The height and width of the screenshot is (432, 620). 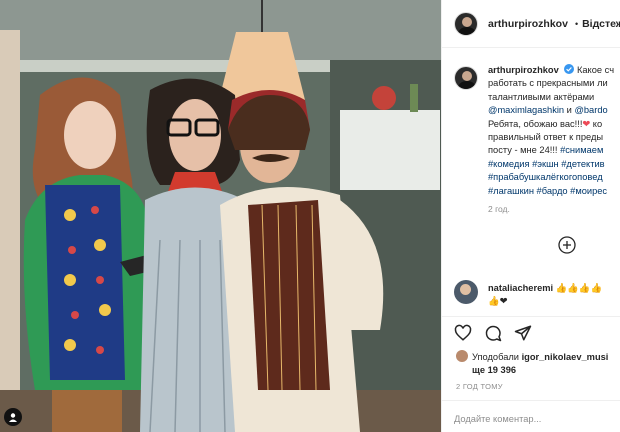 What do you see at coordinates (581, 150) in the screenshot?
I see `hashtag-link: #снимаем` at bounding box center [581, 150].